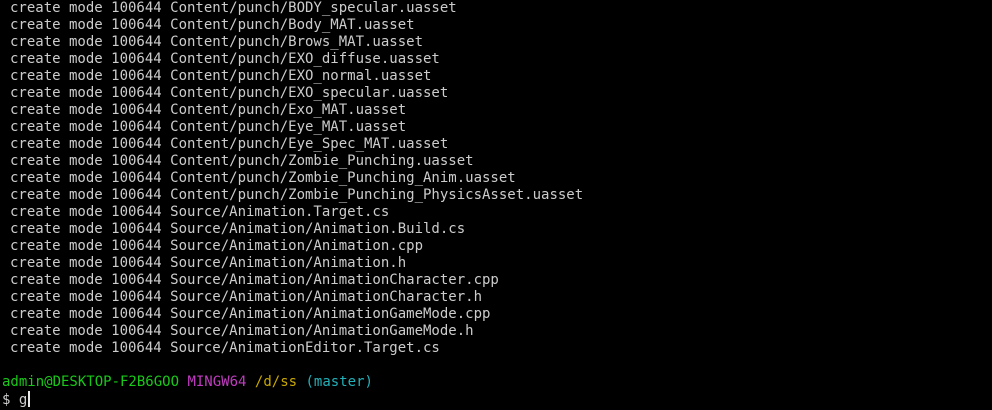 This screenshot has width=992, height=410. Describe the element at coordinates (496, 399) in the screenshot. I see `command-input-line: $ g` at that location.